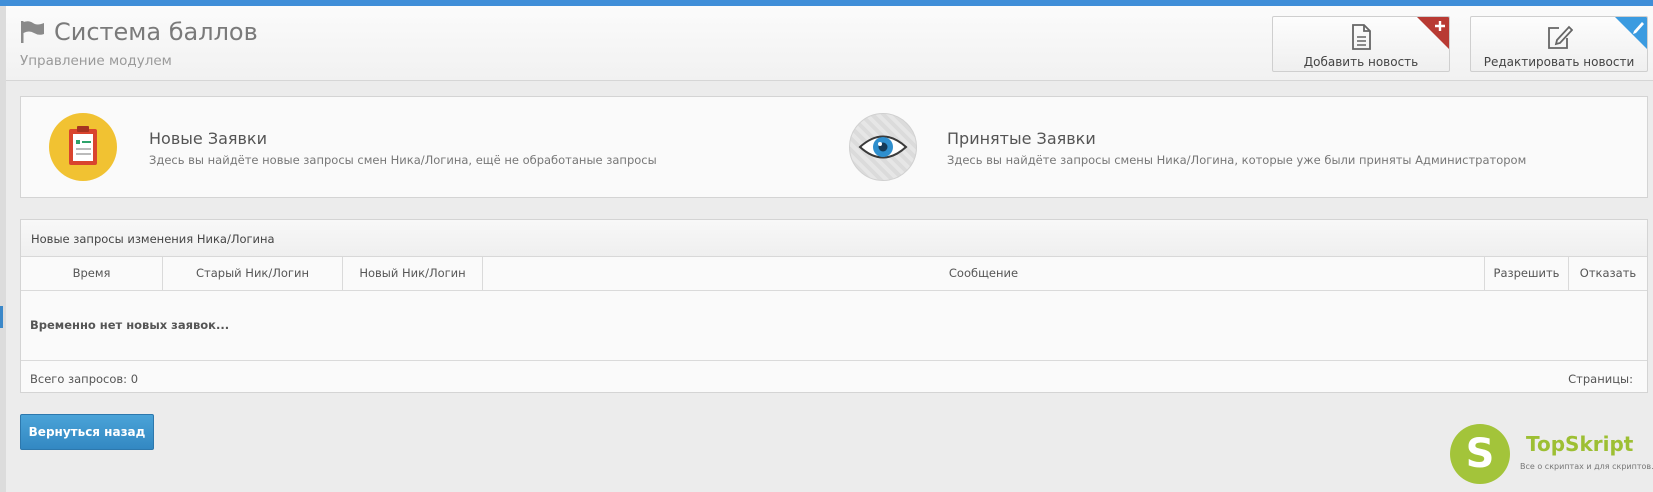 This screenshot has width=1653, height=492. What do you see at coordinates (1559, 62) in the screenshot?
I see `edit-news-label: Редактировать новости` at bounding box center [1559, 62].